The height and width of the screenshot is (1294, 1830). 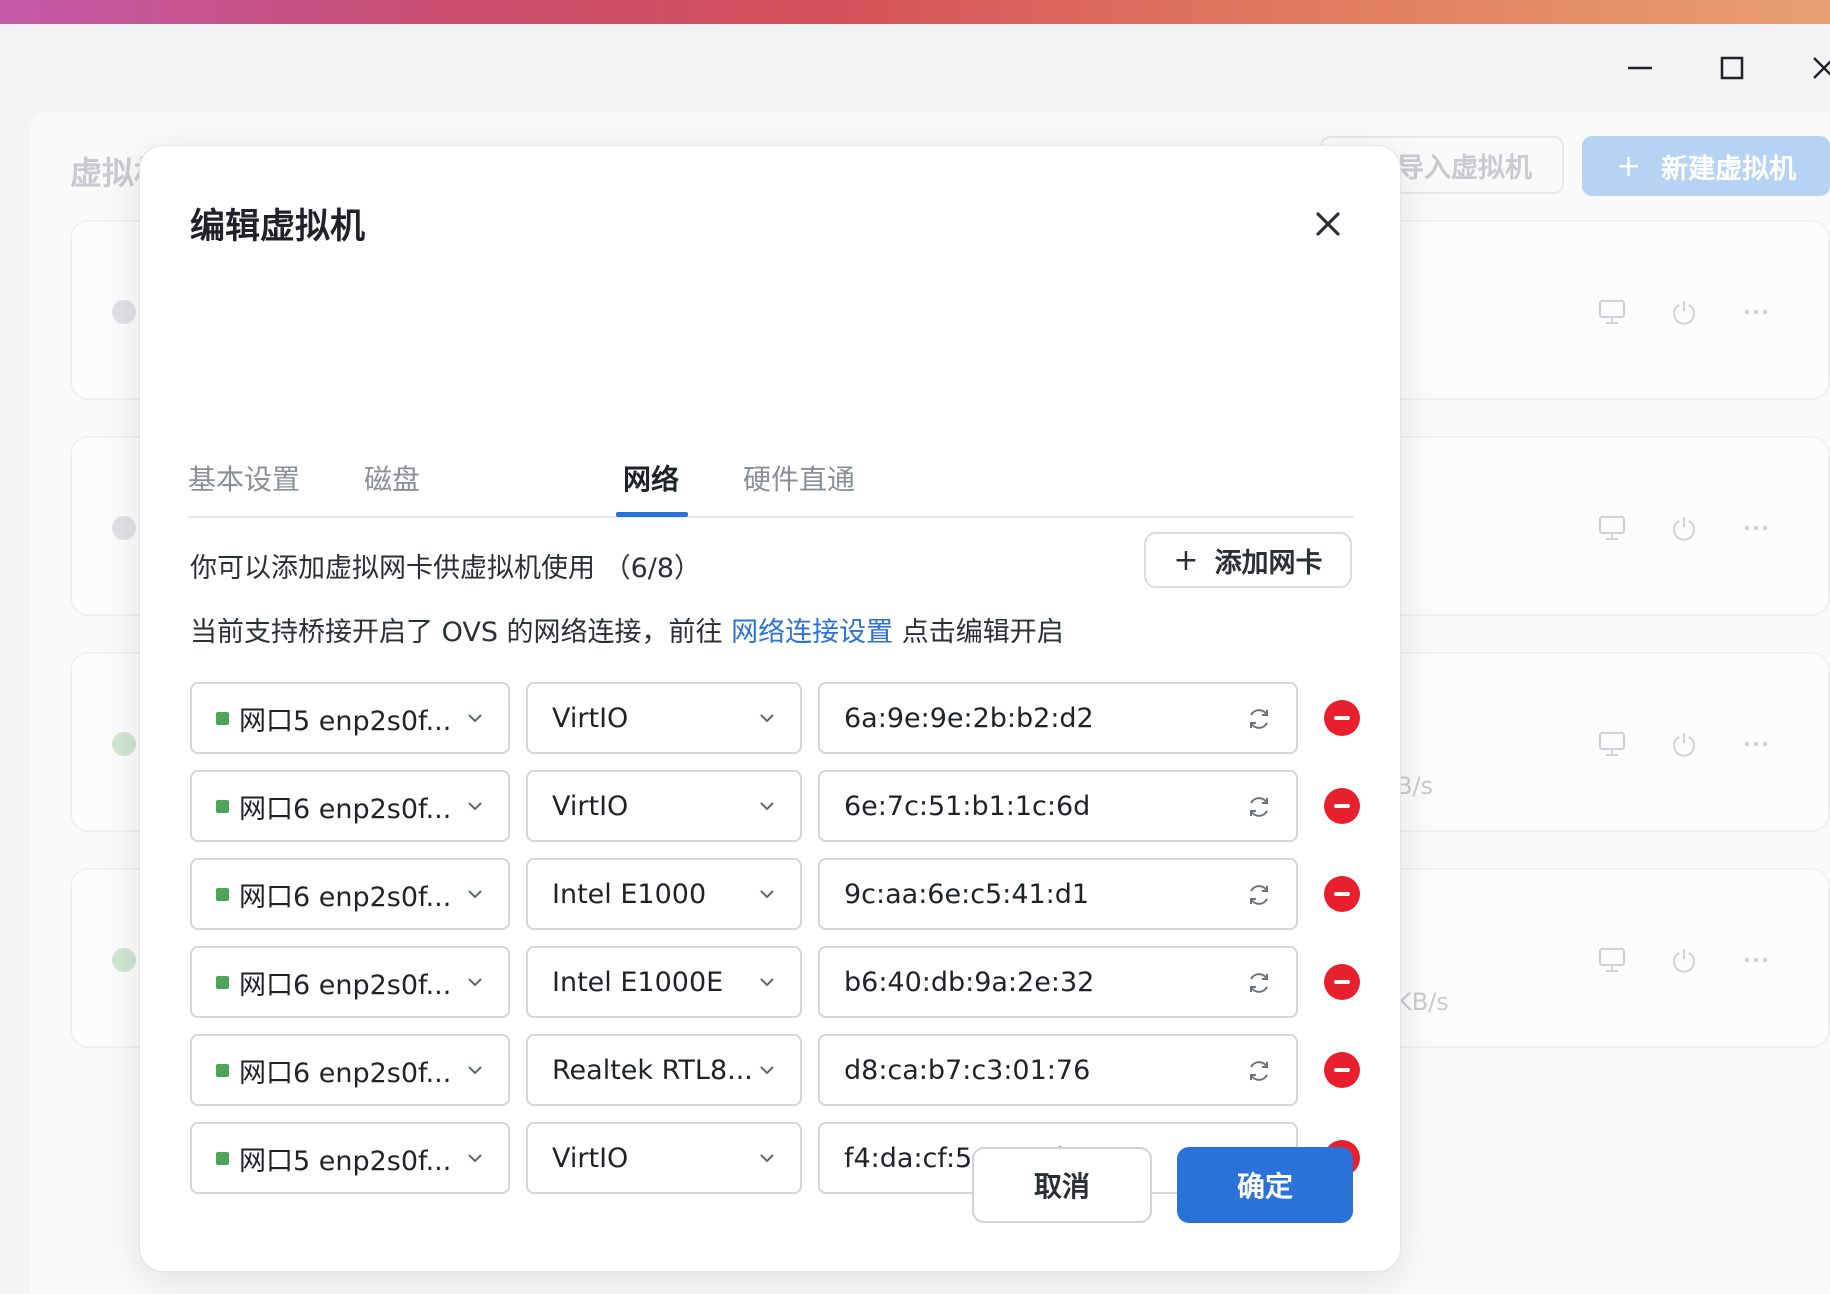 I want to click on dialog-title: 编辑虚拟机, so click(x=278, y=227).